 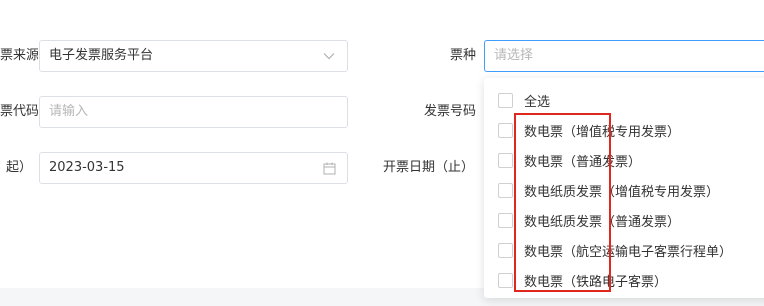 I want to click on invoice-type-label: 票种, so click(x=462, y=55).